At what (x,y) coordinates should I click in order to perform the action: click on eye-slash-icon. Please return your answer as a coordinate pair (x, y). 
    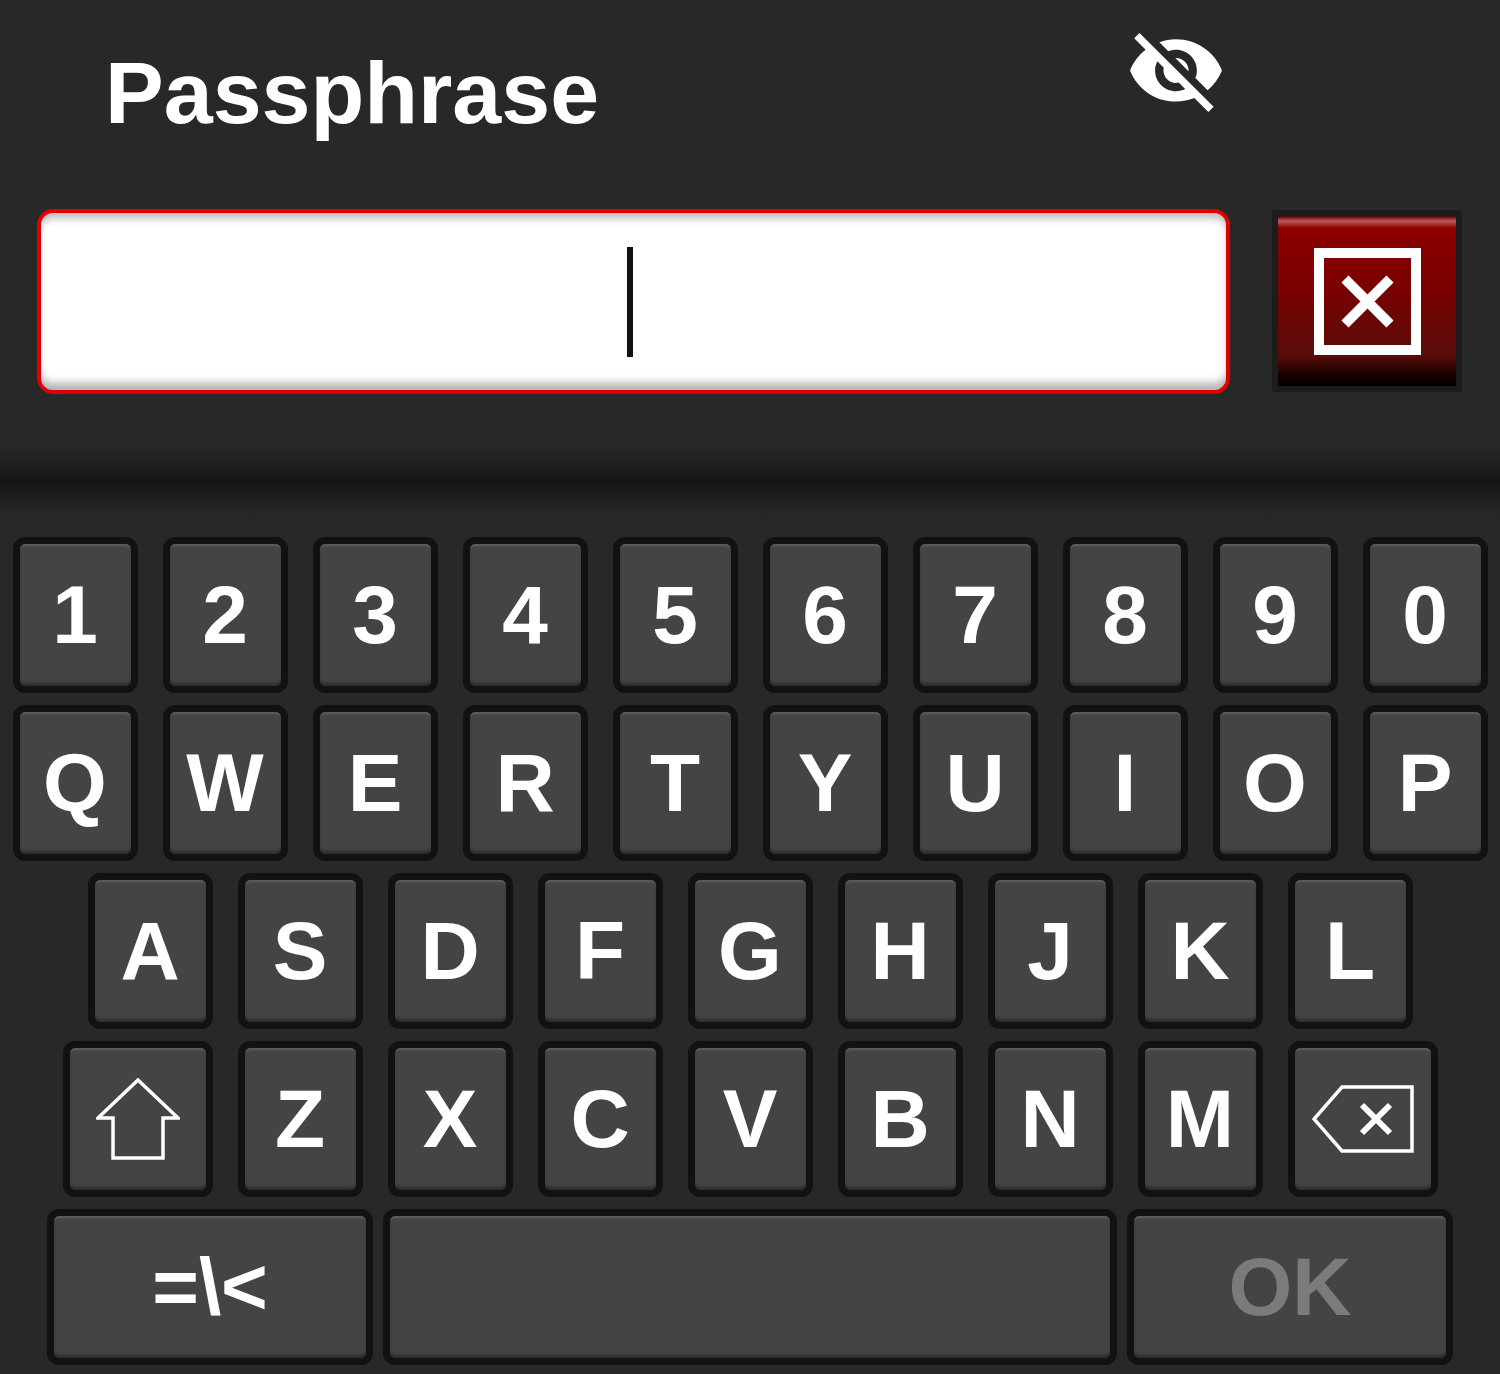
    Looking at the image, I should click on (1176, 72).